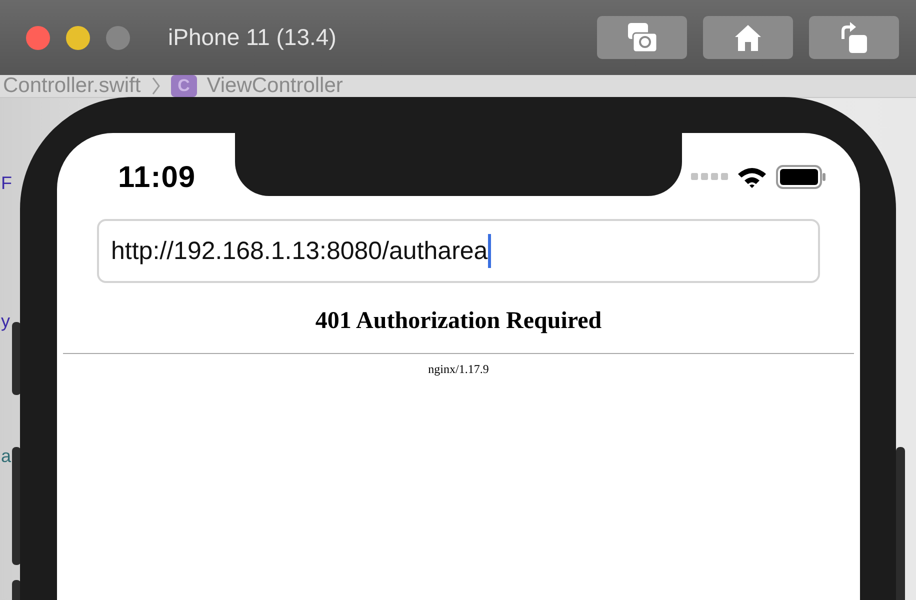 The image size is (916, 600). I want to click on rotate-button, so click(854, 37).